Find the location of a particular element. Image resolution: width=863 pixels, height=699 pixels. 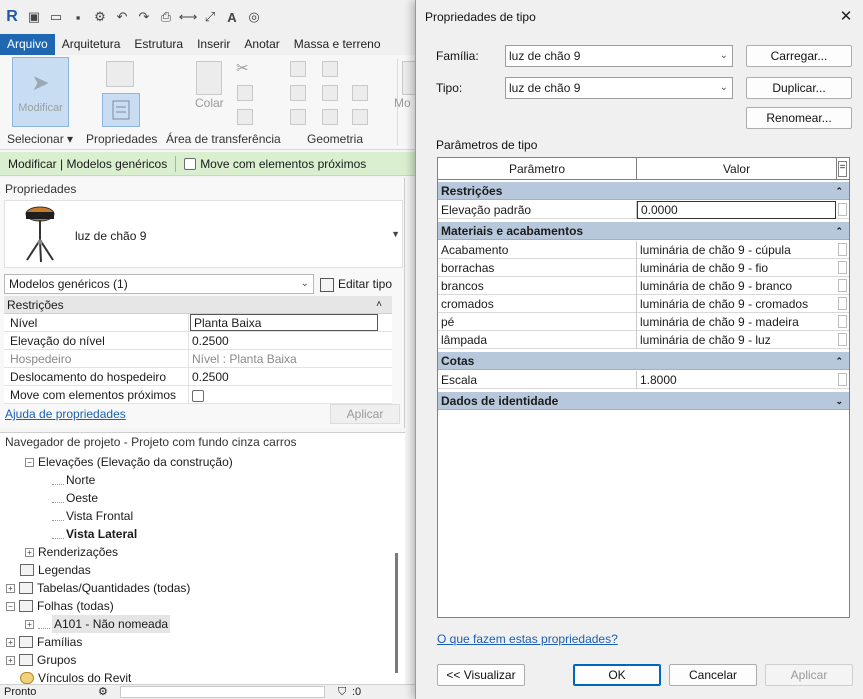

tree-item: Oeste is located at coordinates (75, 498).